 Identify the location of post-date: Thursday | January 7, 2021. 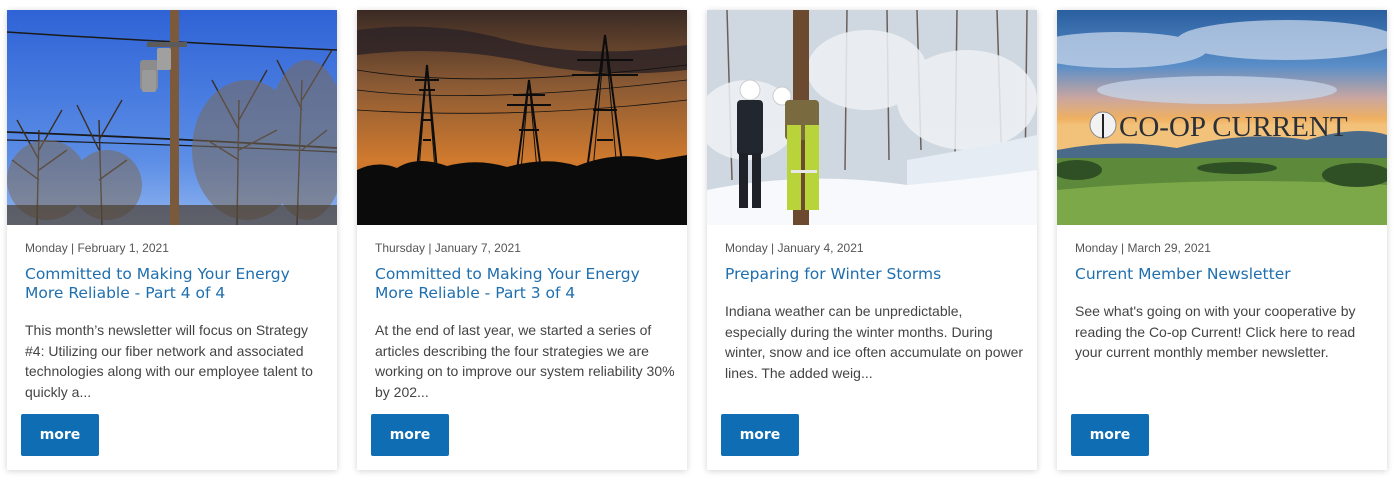
(448, 248).